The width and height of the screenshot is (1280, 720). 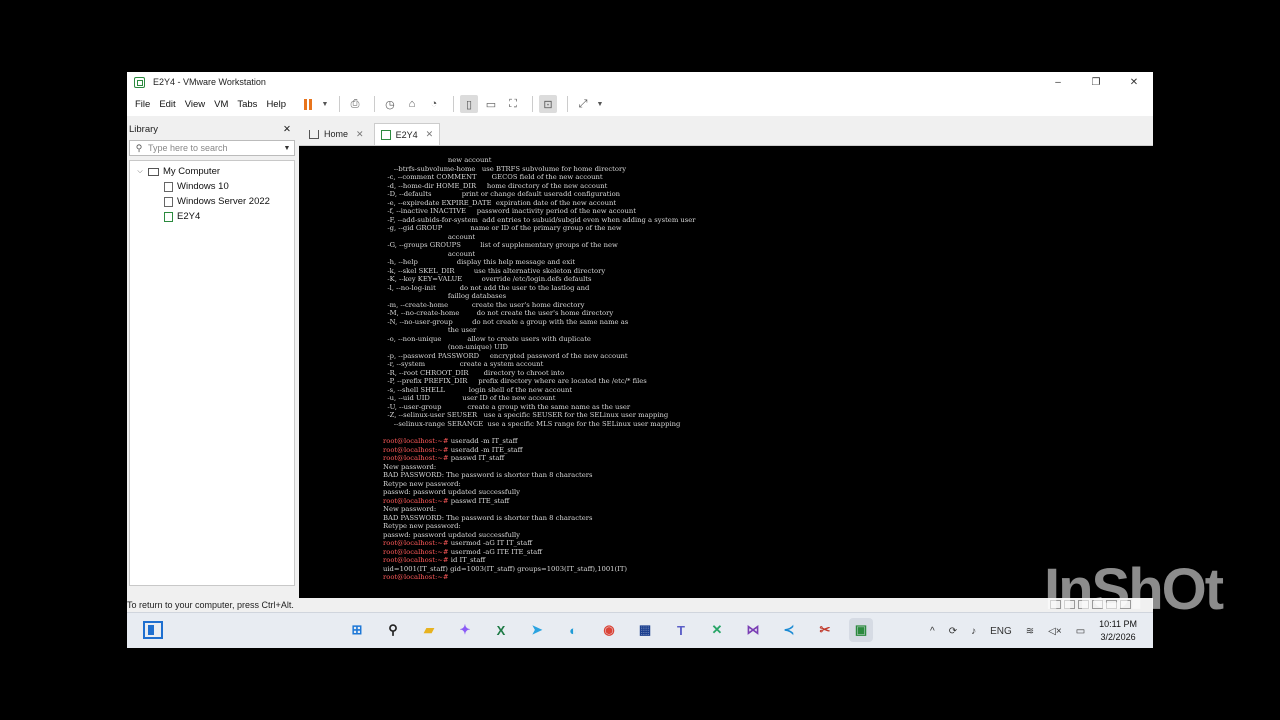 What do you see at coordinates (143, 104) in the screenshot?
I see `menu-file: File` at bounding box center [143, 104].